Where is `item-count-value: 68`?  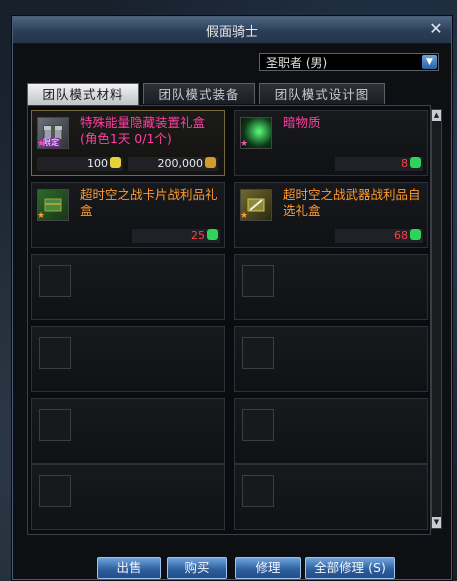
item-count-value: 68 is located at coordinates (401, 235).